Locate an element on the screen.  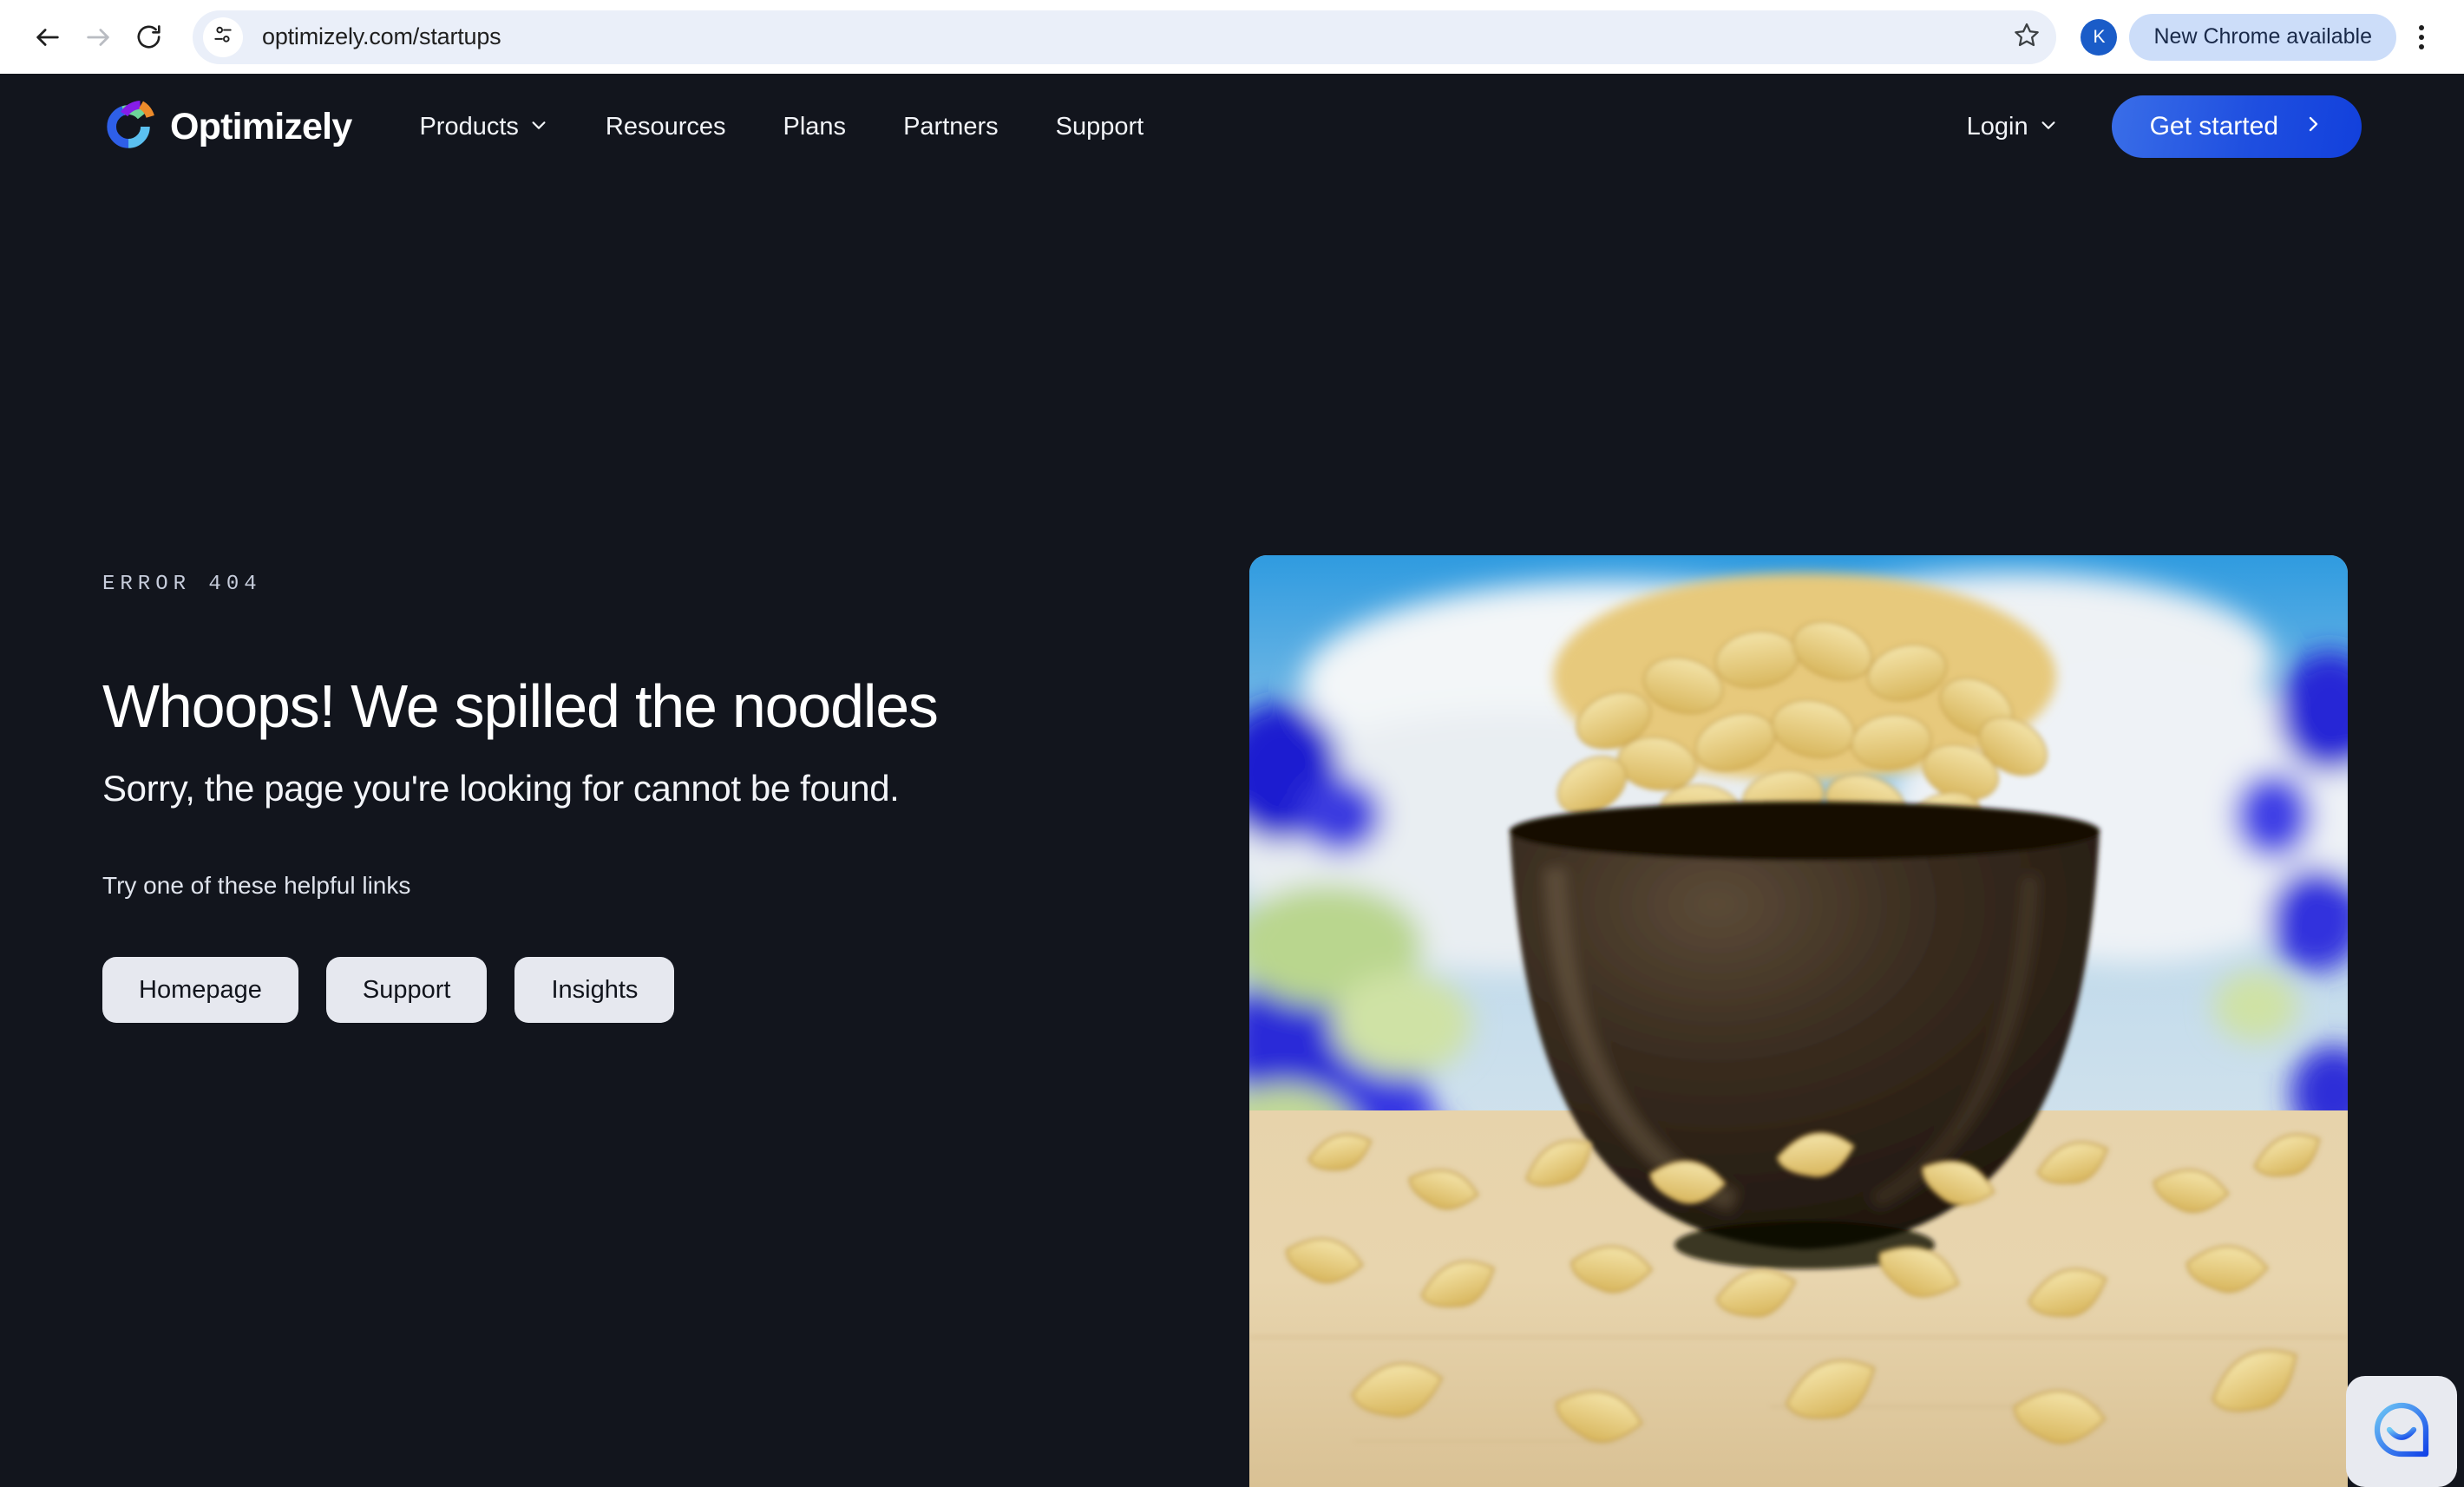
nav-label: Plans is located at coordinates (815, 126).